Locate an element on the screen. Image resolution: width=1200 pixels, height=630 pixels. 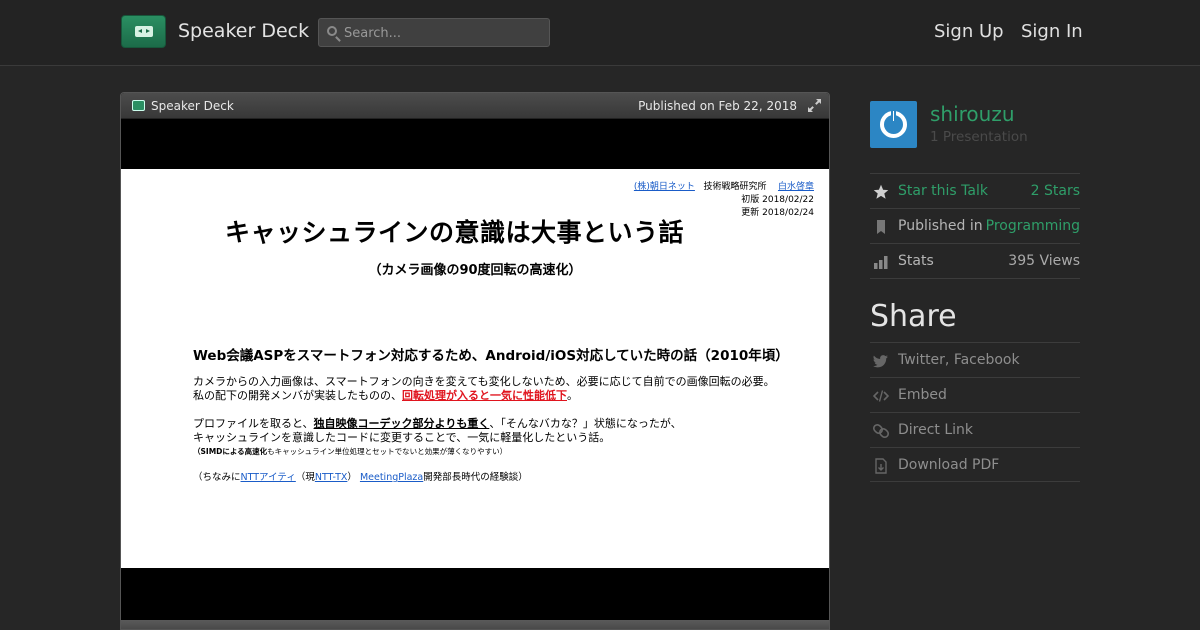
slide-paragraph-2-line-2: キャッシュラインを意識したコードに変更することで、一気に軽量化したという話。 is located at coordinates (402, 437).